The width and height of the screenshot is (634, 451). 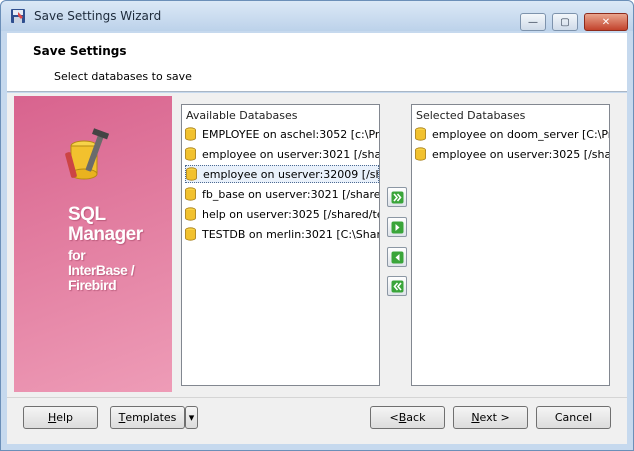 I want to click on sql-manager-logo-icon, so click(x=87, y=154).